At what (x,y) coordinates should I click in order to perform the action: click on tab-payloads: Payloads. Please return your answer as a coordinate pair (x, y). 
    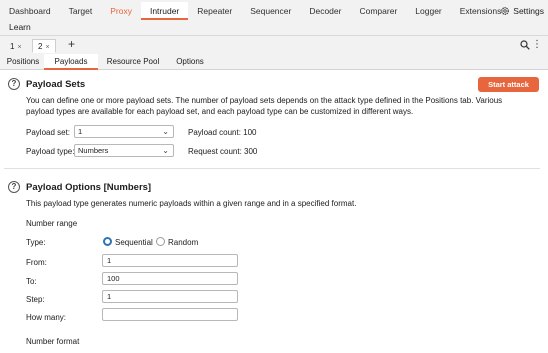
    Looking at the image, I should click on (71, 62).